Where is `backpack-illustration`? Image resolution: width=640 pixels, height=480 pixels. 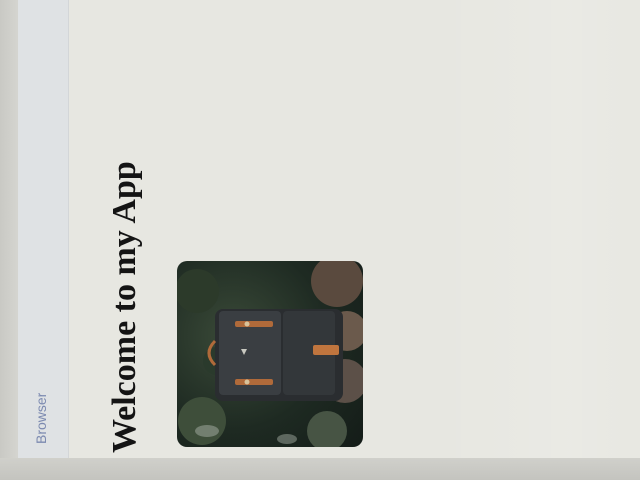
backpack-illustration is located at coordinates (270, 354).